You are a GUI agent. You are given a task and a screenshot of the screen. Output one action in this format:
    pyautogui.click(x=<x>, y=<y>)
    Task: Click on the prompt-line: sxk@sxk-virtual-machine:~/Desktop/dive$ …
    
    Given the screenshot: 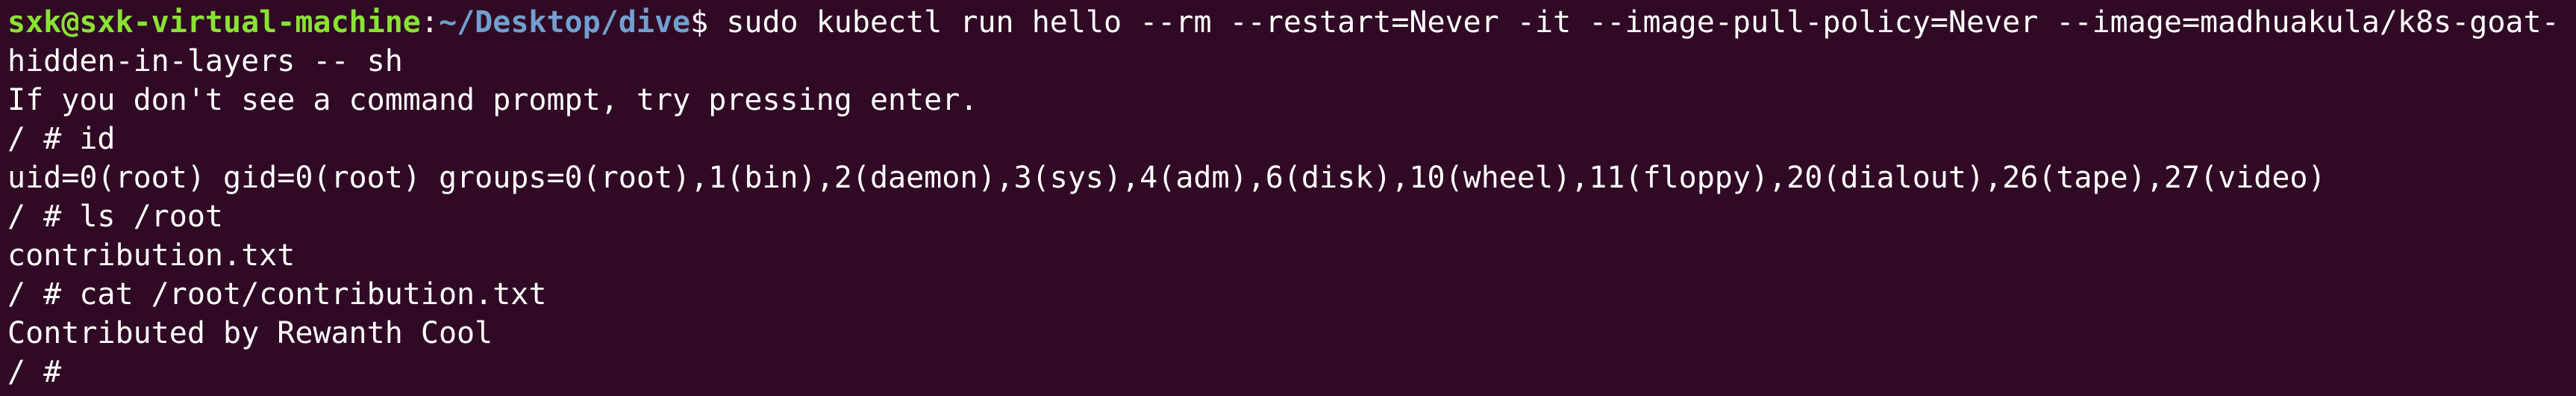 What is the action you would take?
    pyautogui.click(x=1291, y=22)
    